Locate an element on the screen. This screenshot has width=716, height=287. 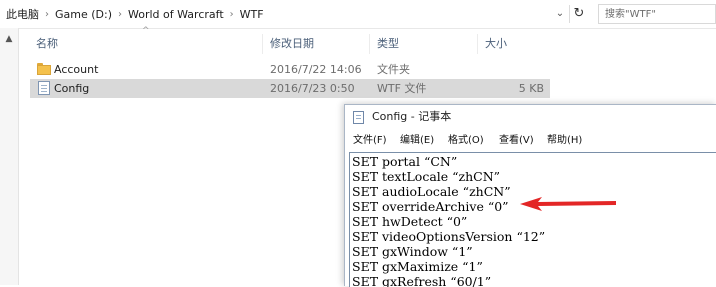
column-header-modified: 修改日期 is located at coordinates (292, 44).